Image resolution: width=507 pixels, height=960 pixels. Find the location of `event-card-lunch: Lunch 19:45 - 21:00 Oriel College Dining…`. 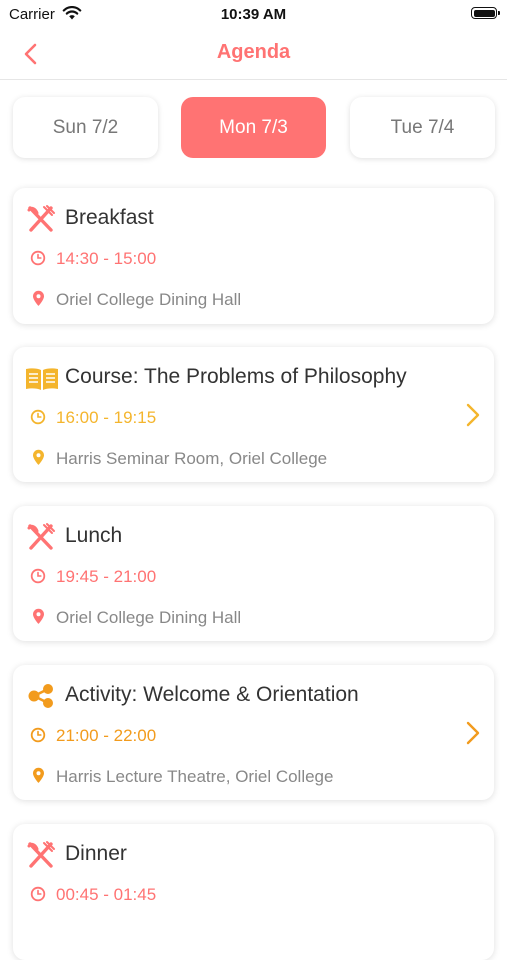

event-card-lunch: Lunch 19:45 - 21:00 Oriel College Dining… is located at coordinates (253, 573).